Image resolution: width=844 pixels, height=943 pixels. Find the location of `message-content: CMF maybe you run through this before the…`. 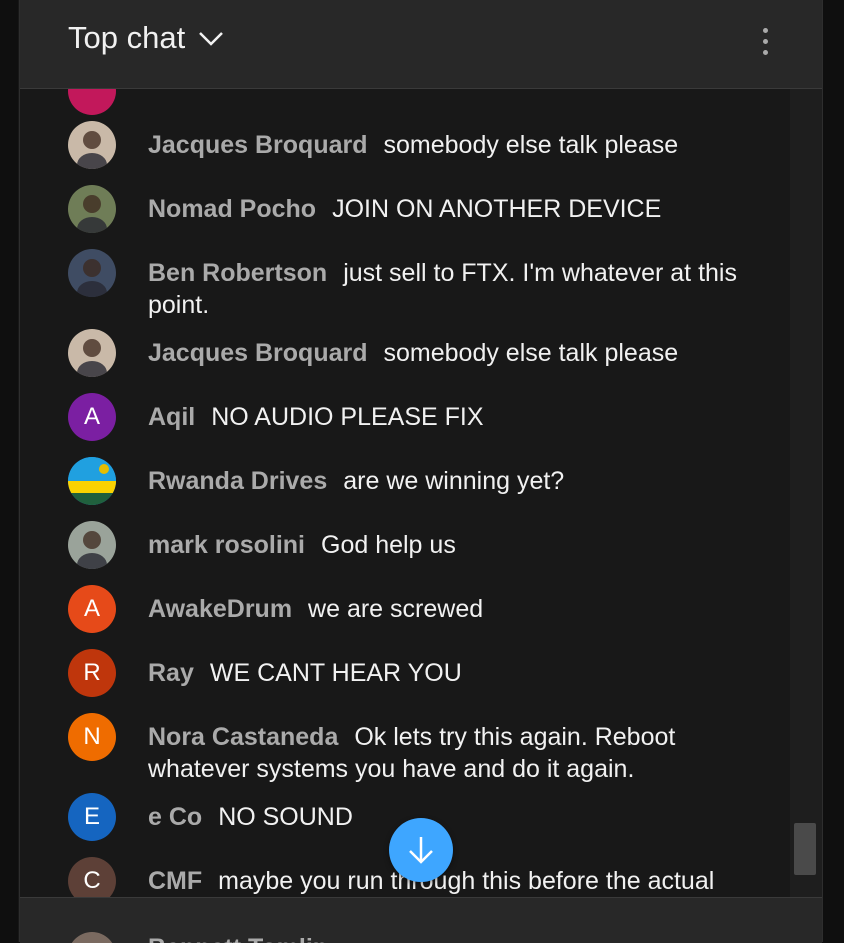

message-content: CMF maybe you run through this before the… is located at coordinates (453, 881).